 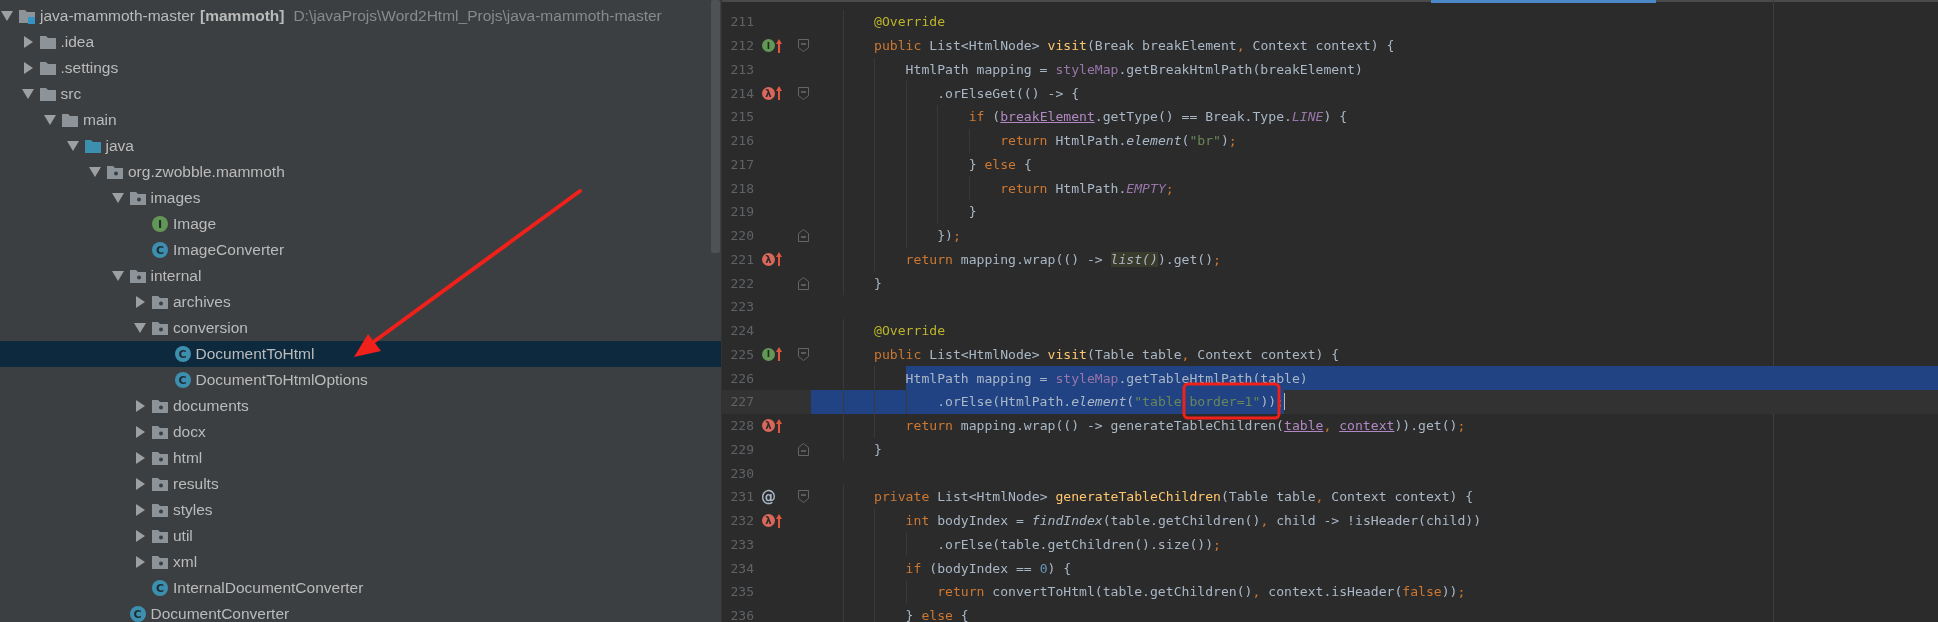 I want to click on tree-row: C DocumentToHtmlOptions, so click(x=360, y=380).